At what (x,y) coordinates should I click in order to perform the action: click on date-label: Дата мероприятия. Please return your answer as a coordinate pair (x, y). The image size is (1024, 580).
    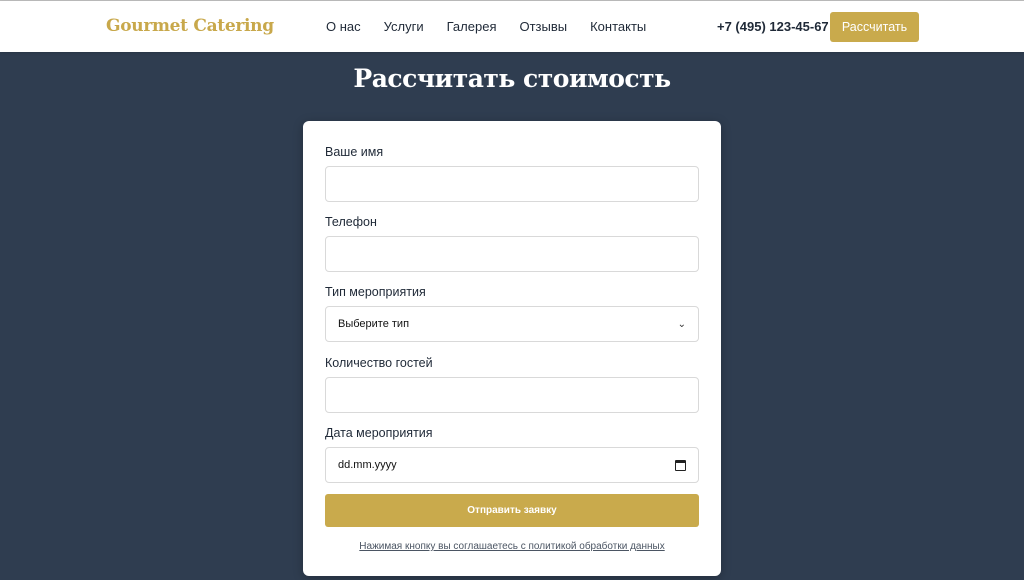
    Looking at the image, I should click on (379, 433).